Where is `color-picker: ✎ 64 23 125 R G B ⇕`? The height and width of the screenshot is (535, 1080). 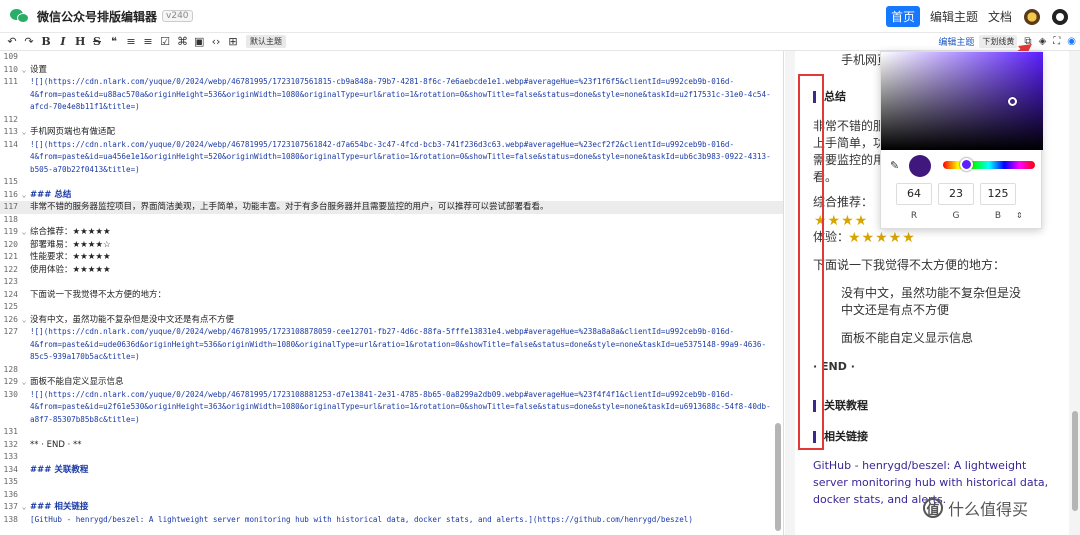
color-picker: ✎ 64 23 125 R G B ⇕ is located at coordinates (961, 140).